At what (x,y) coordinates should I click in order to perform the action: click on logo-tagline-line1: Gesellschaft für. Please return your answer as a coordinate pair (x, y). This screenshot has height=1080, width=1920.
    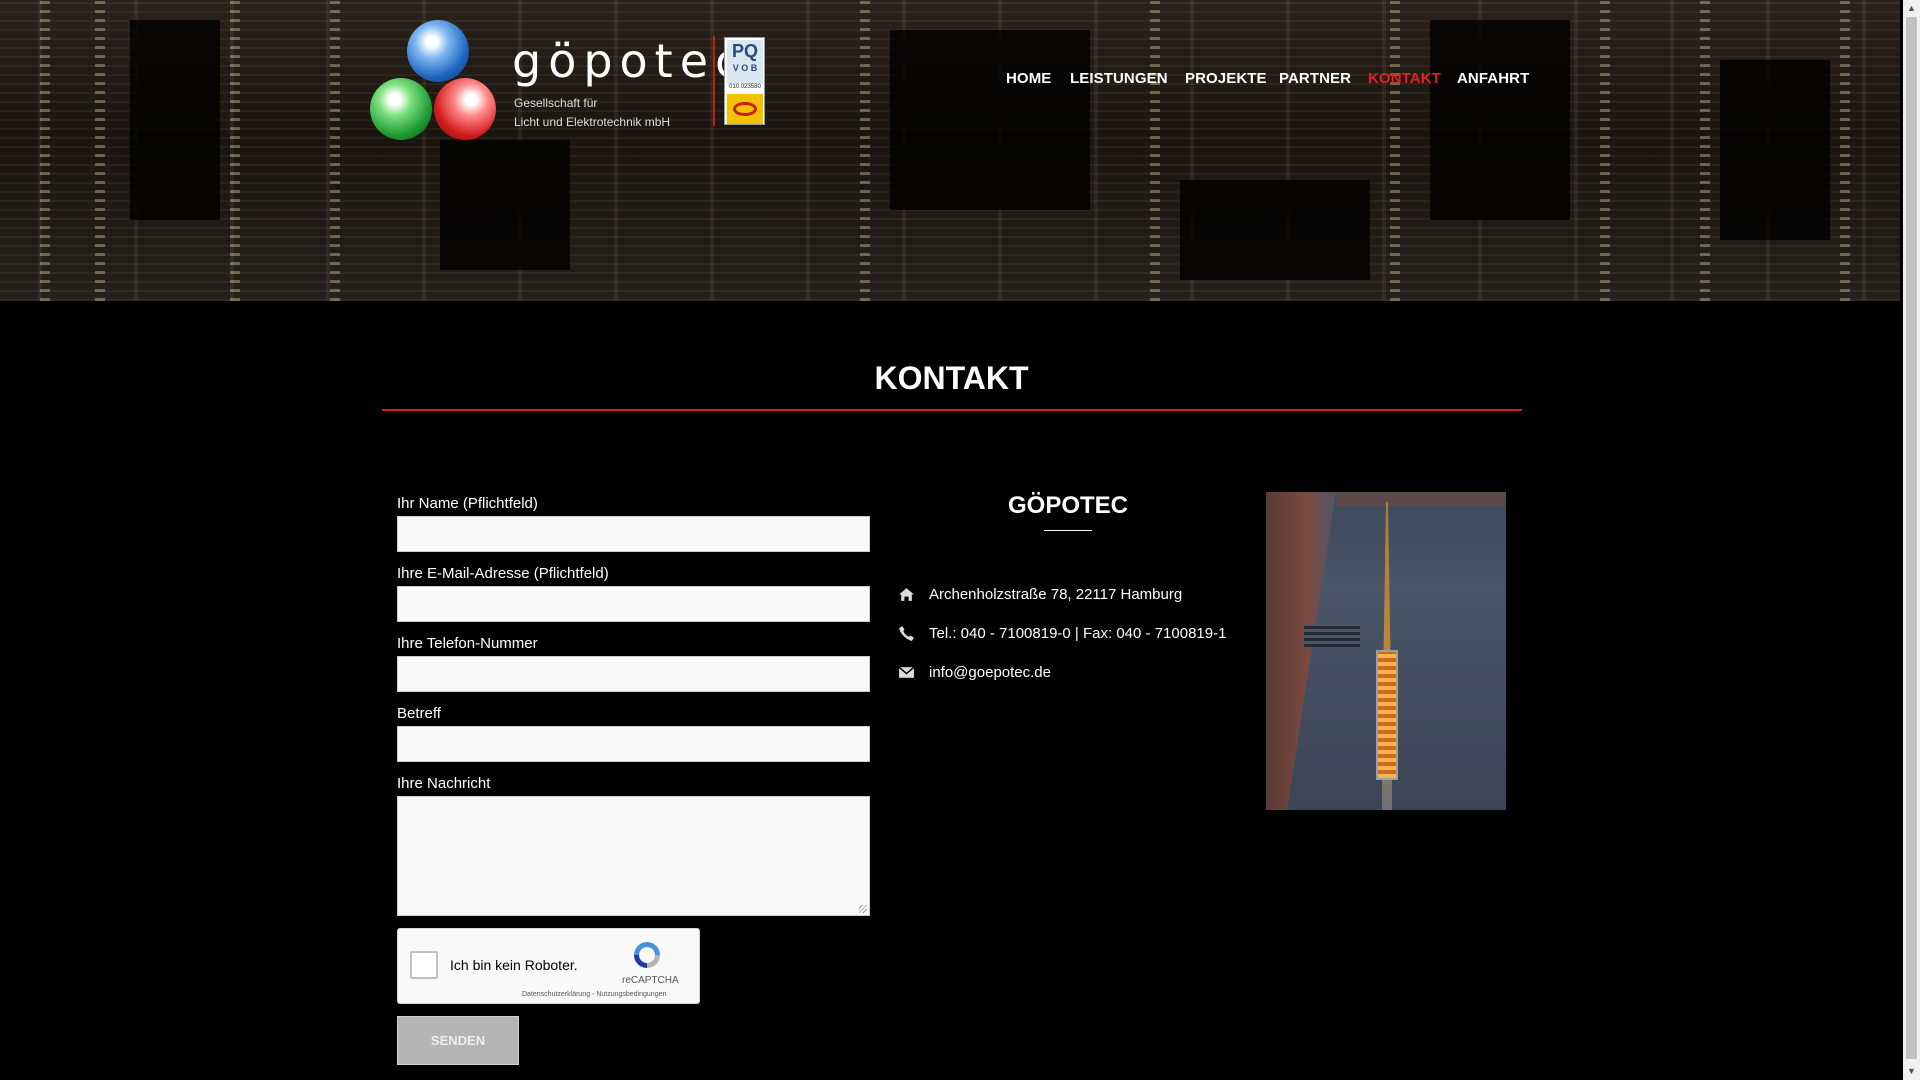
    Looking at the image, I should click on (556, 103).